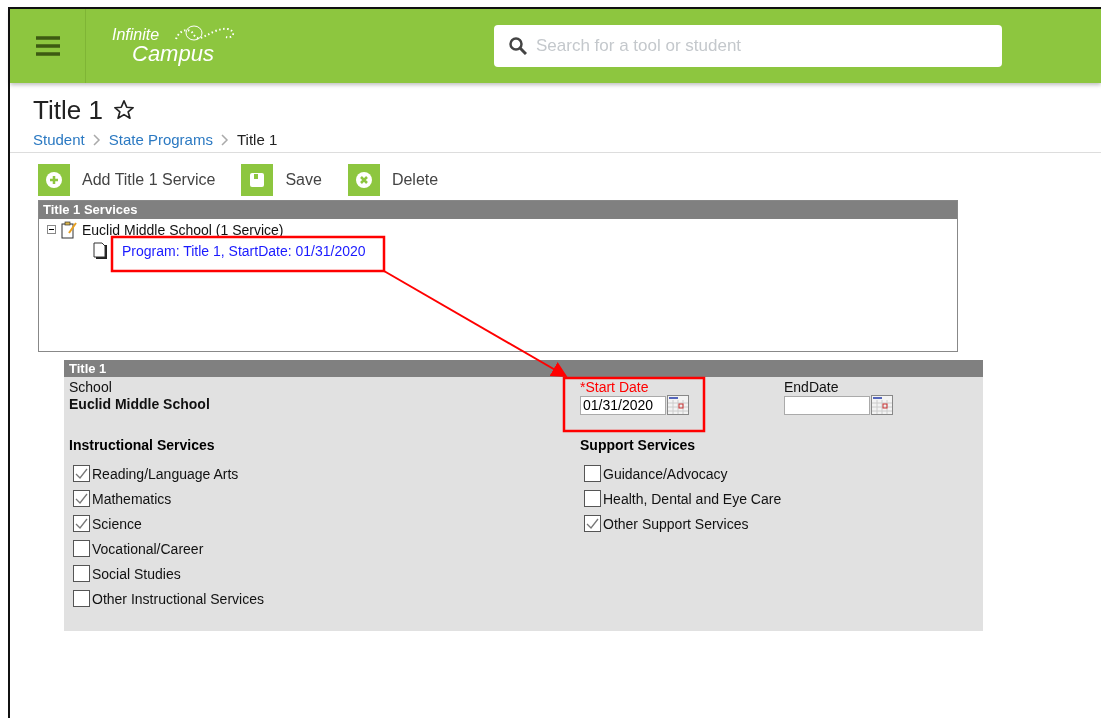 The image size is (1101, 718). What do you see at coordinates (127, 180) in the screenshot?
I see `add-button: Add Title 1 Service` at bounding box center [127, 180].